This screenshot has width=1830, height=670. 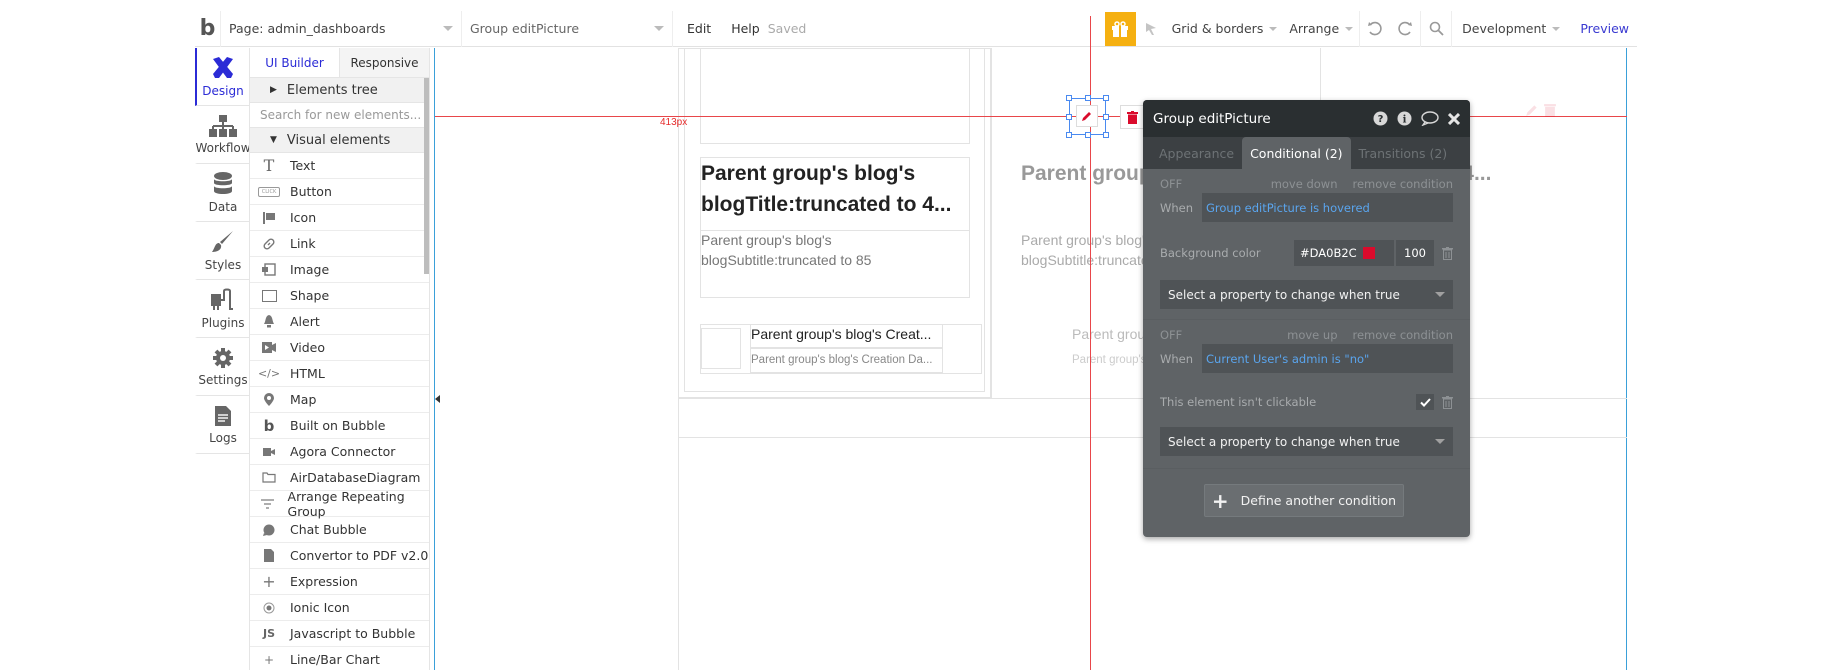 What do you see at coordinates (1375, 29) in the screenshot?
I see `undo-icon` at bounding box center [1375, 29].